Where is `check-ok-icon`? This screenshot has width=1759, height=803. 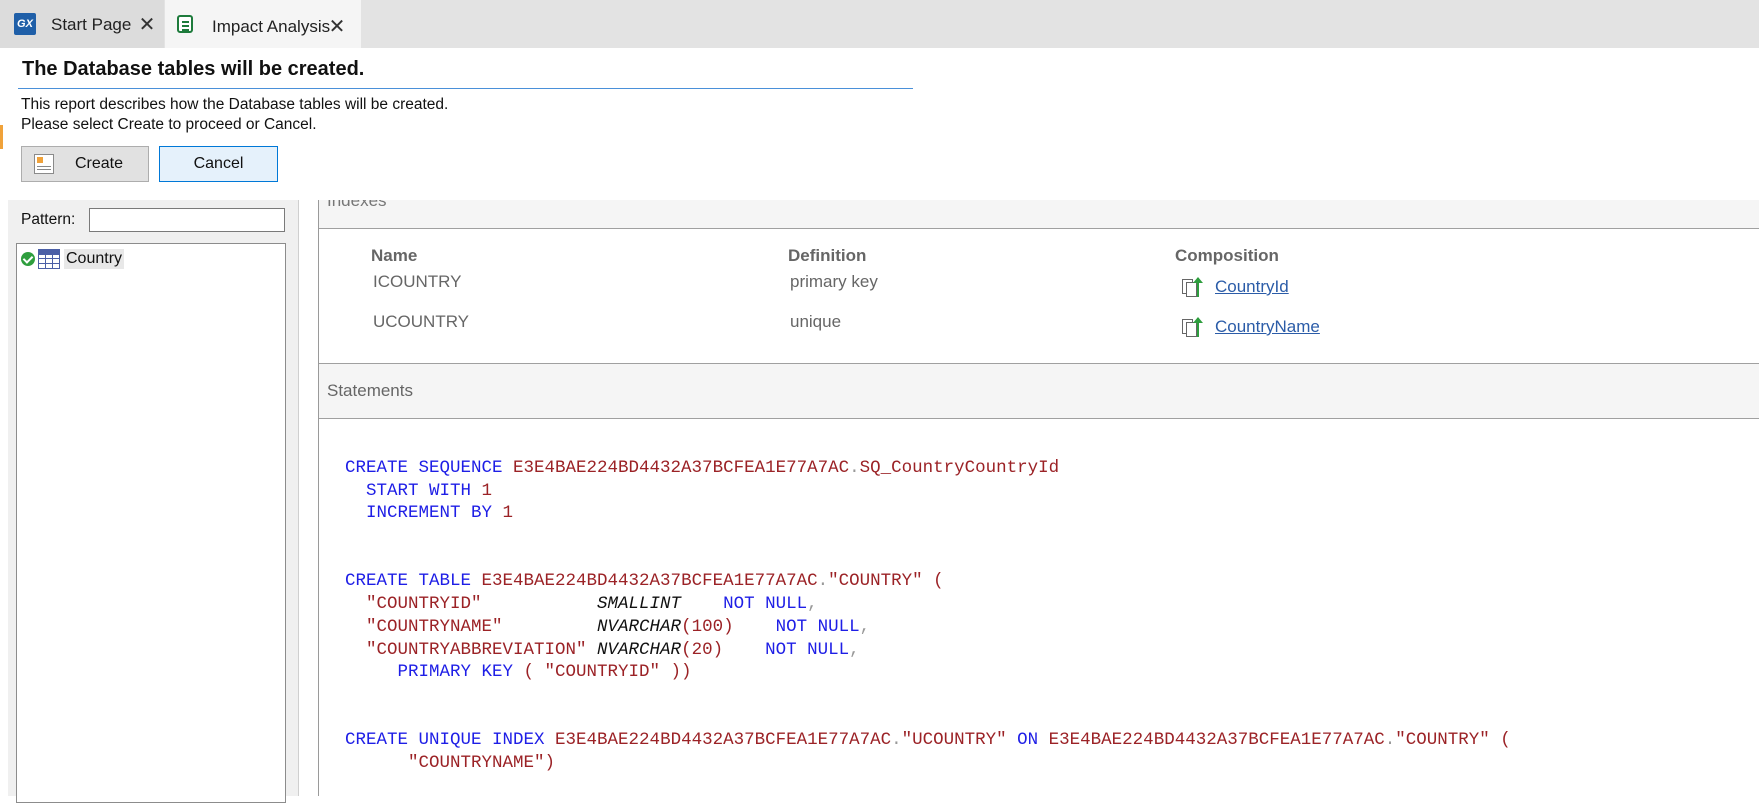 check-ok-icon is located at coordinates (28, 259).